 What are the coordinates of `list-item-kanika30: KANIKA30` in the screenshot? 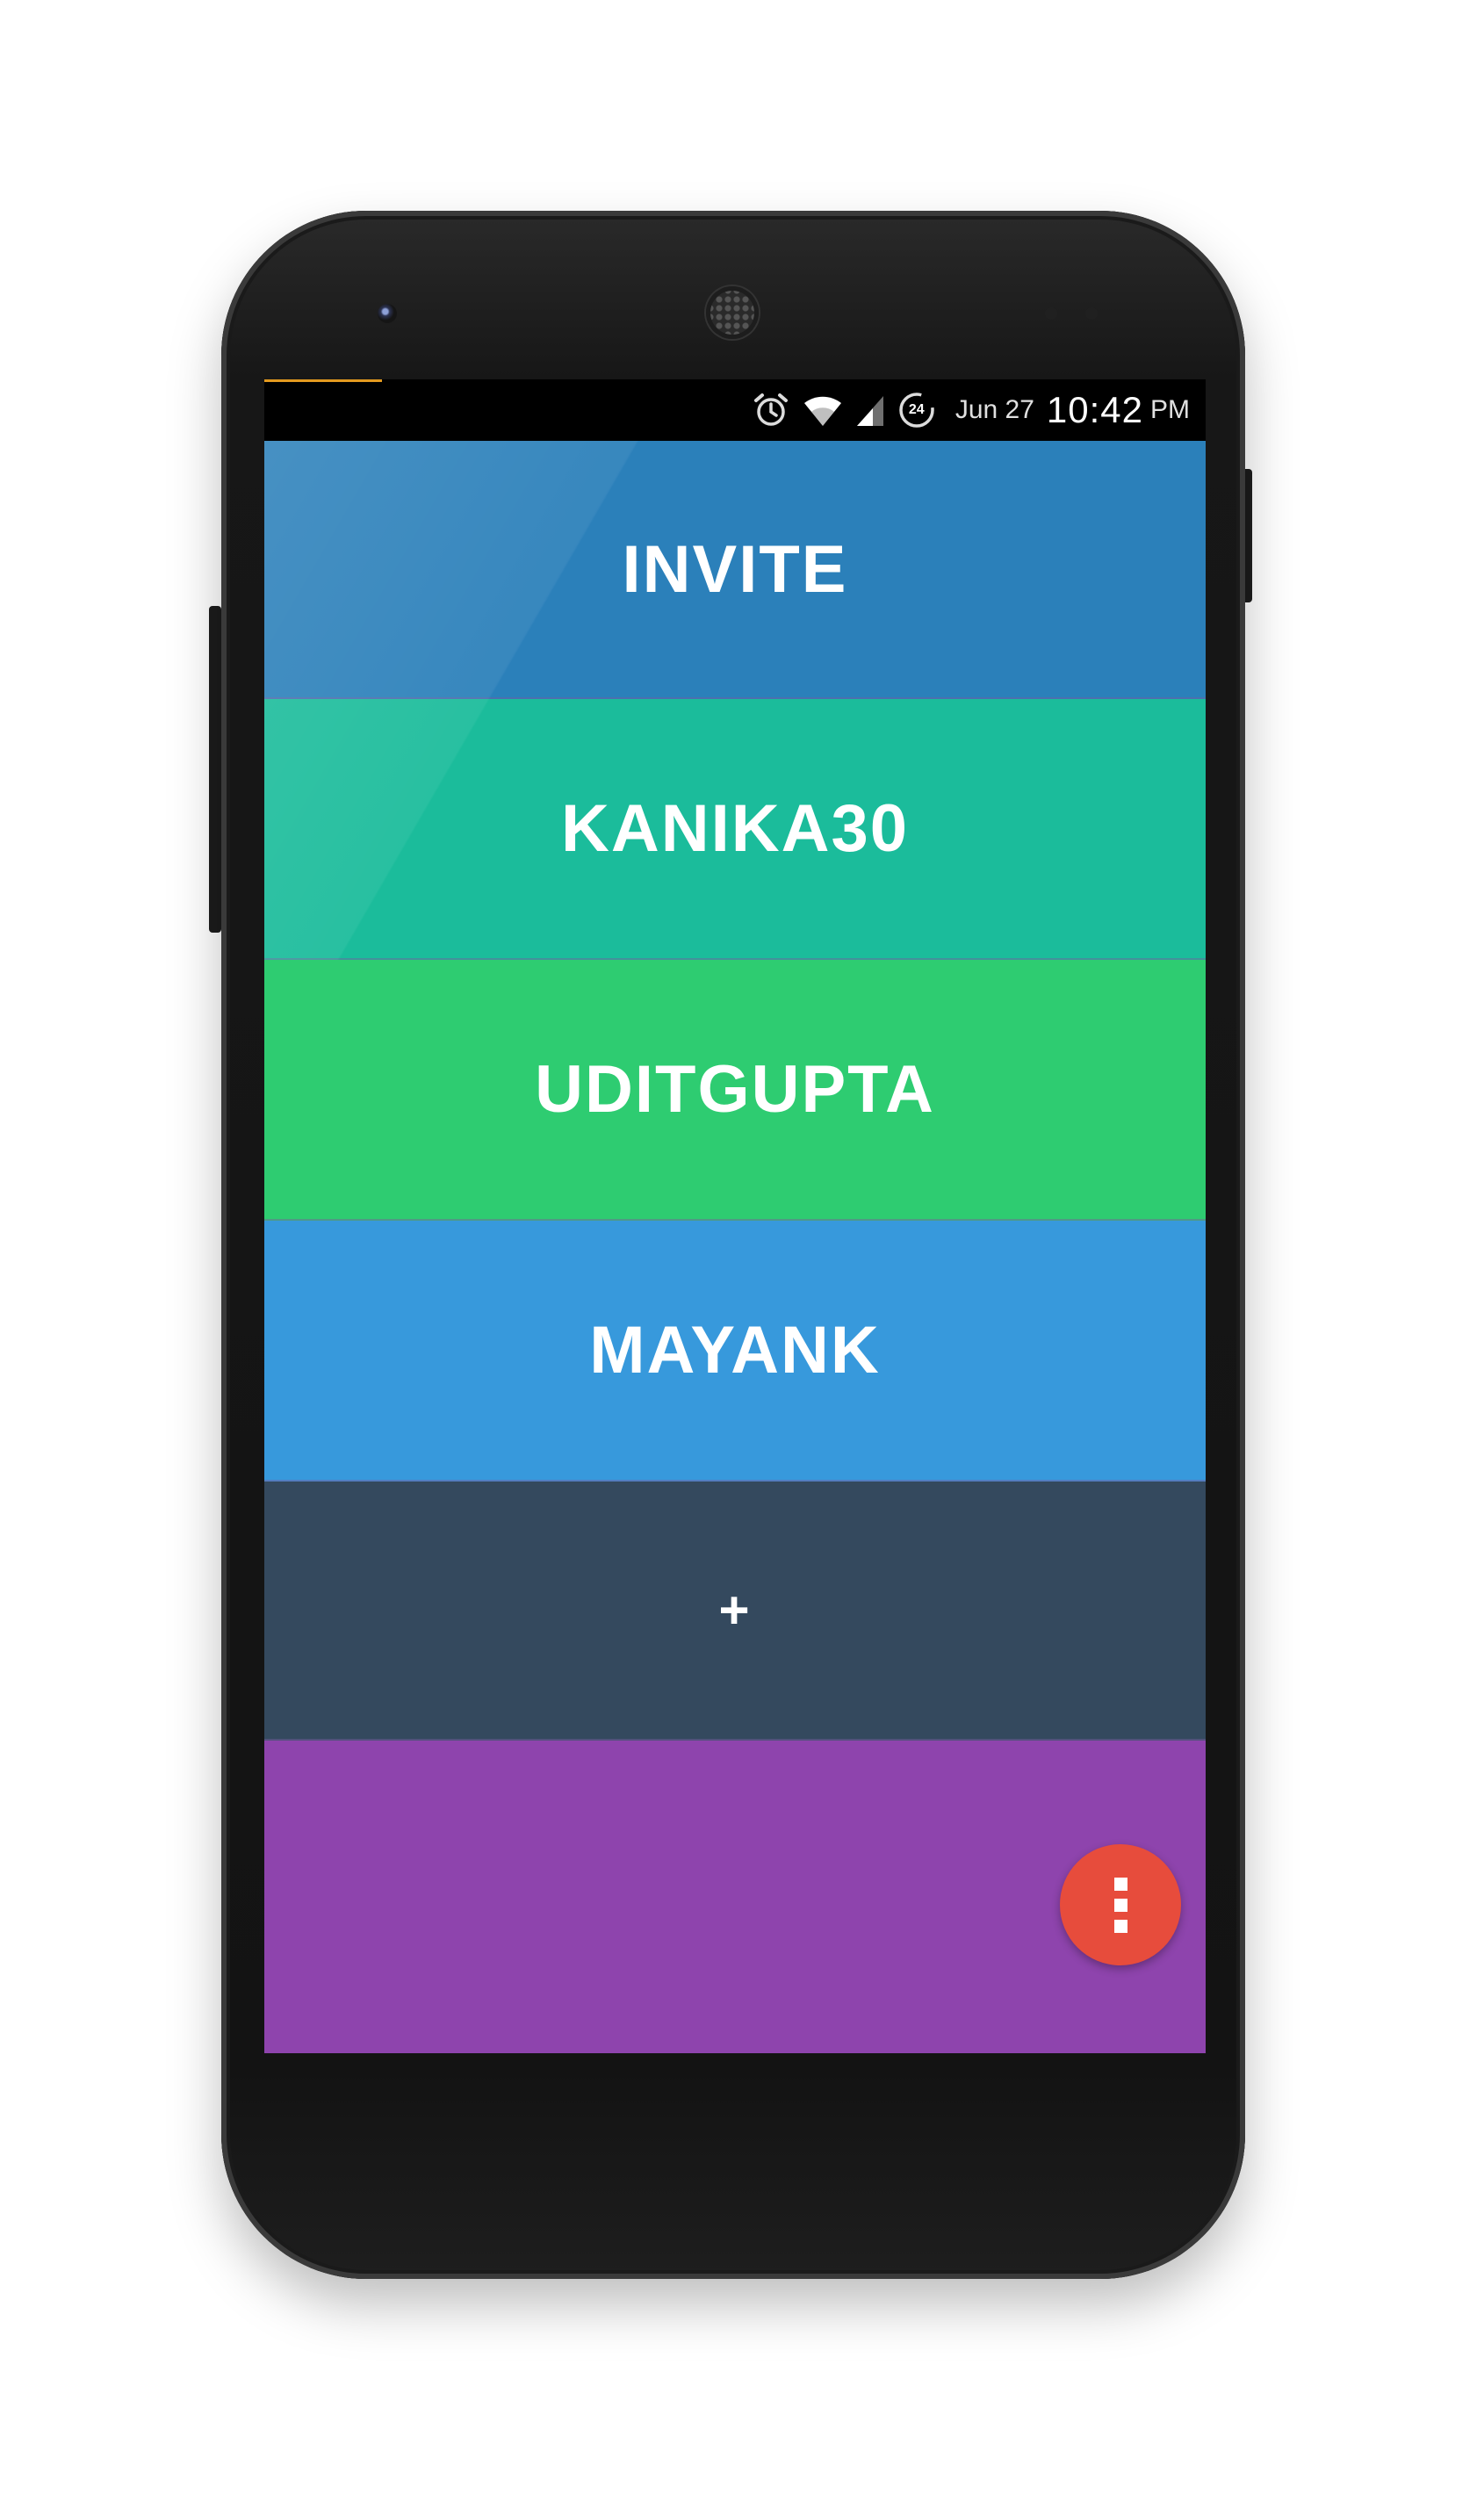 It's located at (735, 829).